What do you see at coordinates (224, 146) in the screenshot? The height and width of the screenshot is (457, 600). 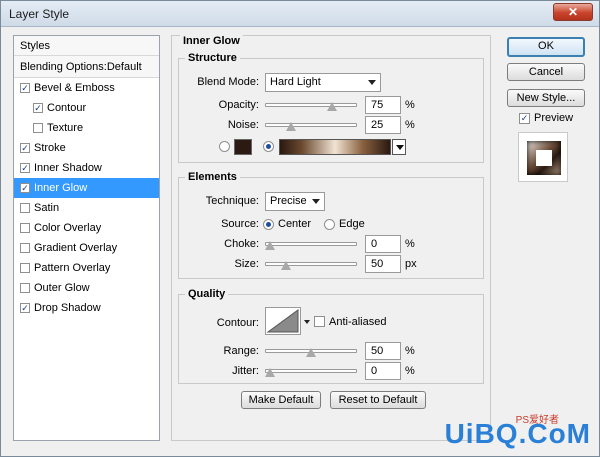 I see `color-radio` at bounding box center [224, 146].